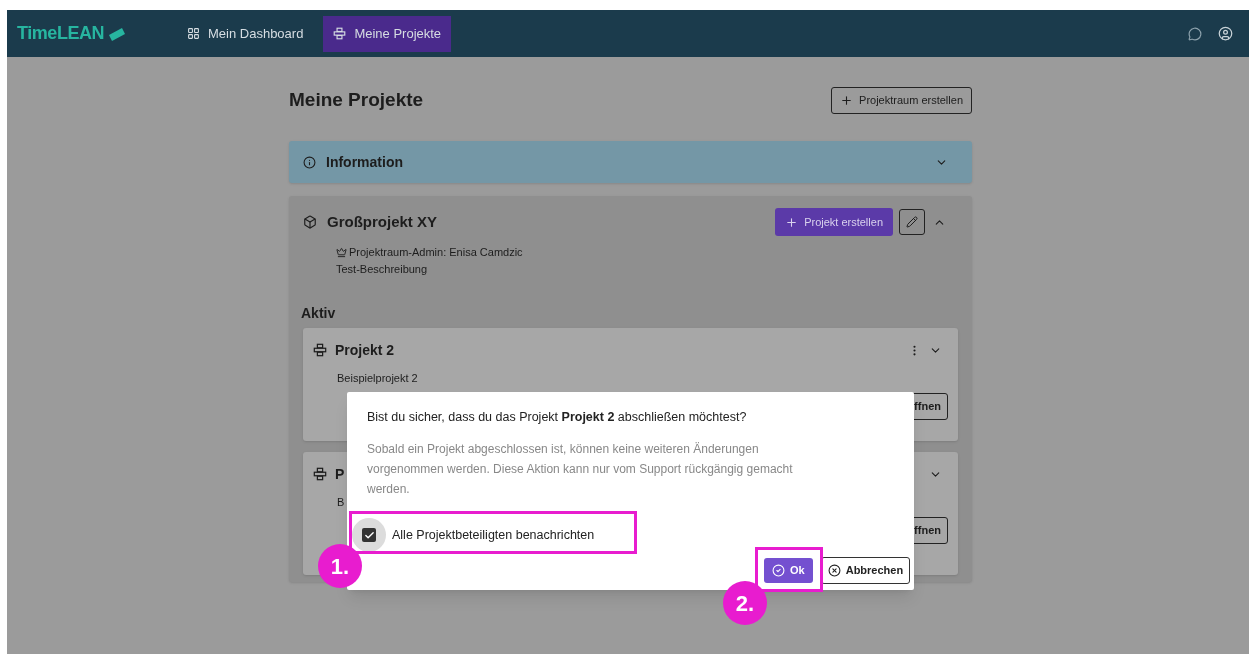 The image size is (1249, 654). What do you see at coordinates (319, 313) in the screenshot?
I see `section-heading: Aktiv` at bounding box center [319, 313].